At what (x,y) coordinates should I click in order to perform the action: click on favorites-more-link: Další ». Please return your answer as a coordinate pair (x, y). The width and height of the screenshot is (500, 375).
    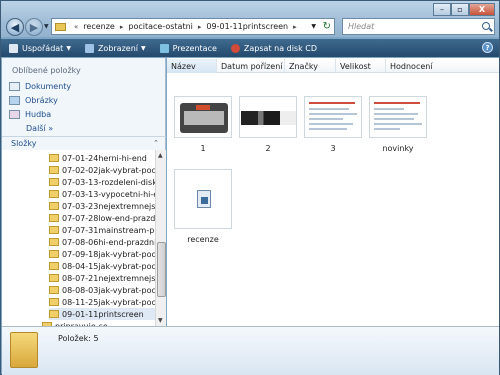
    Looking at the image, I should click on (39, 128).